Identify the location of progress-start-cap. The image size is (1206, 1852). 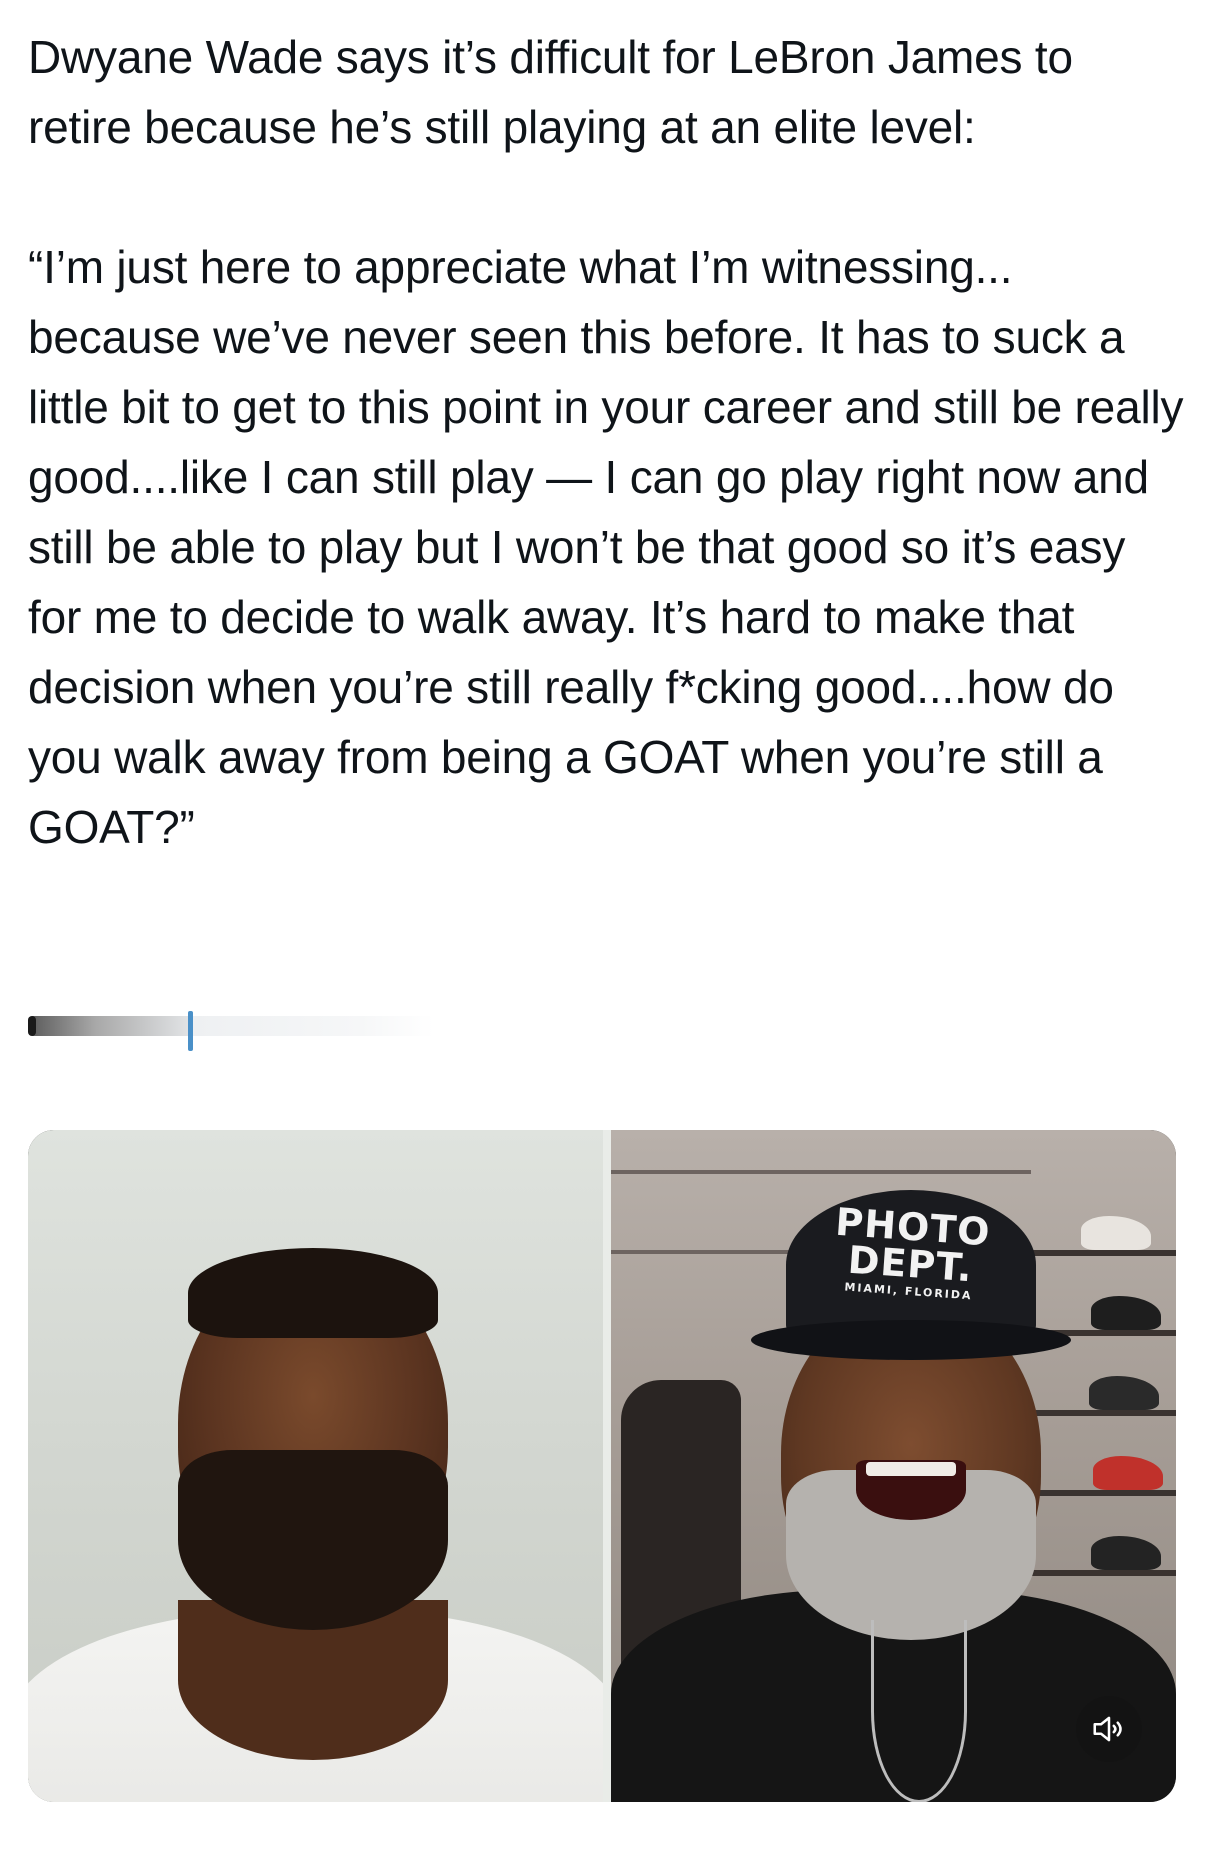
(32, 1026).